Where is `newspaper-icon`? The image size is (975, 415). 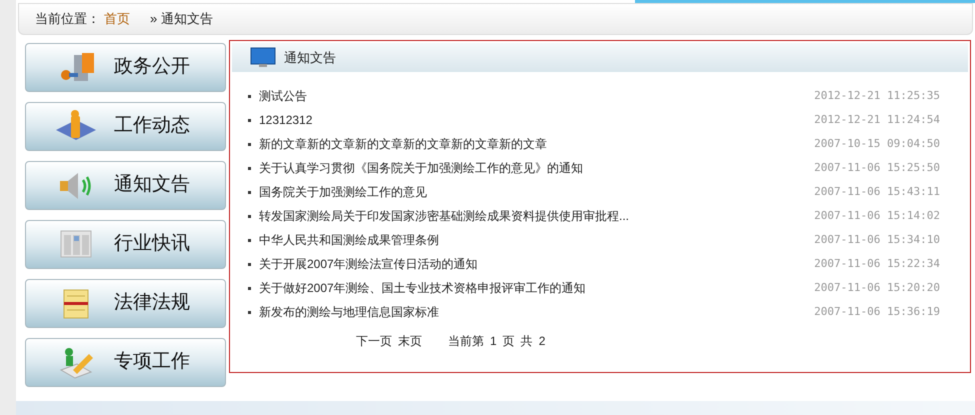 newspaper-icon is located at coordinates (76, 244).